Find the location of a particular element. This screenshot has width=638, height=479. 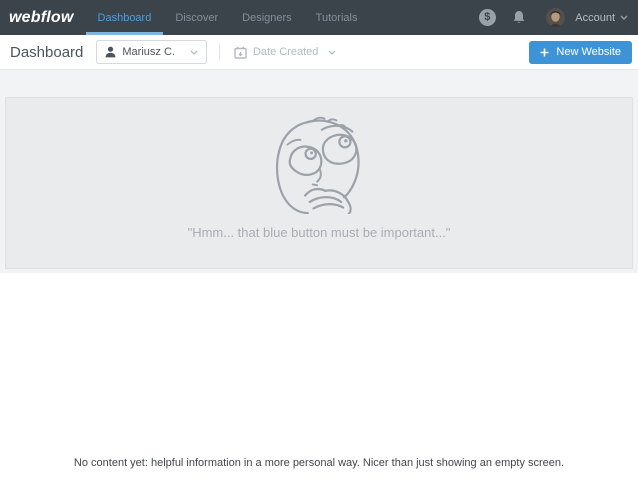

avatar-photo is located at coordinates (556, 17).